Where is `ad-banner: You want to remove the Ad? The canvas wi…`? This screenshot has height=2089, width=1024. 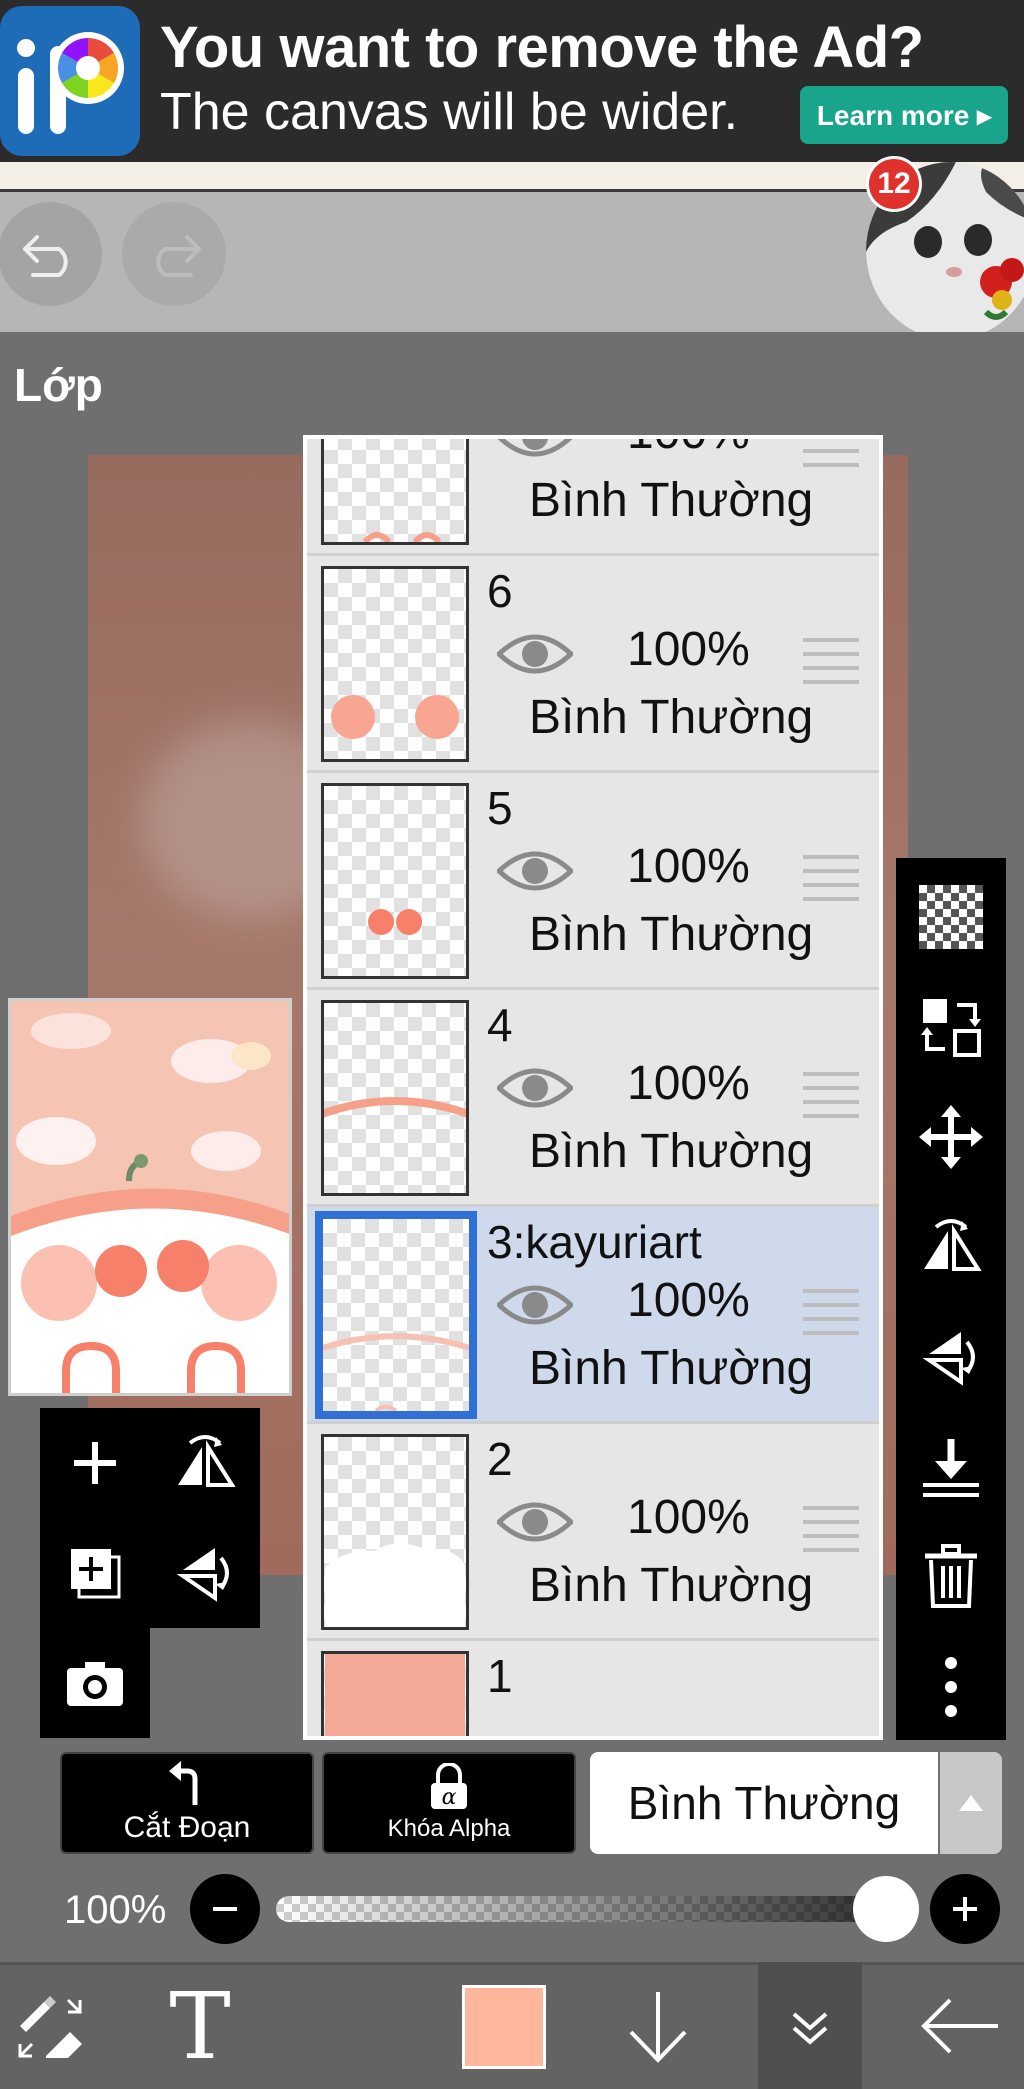 ad-banner: You want to remove the Ad? The canvas wi… is located at coordinates (512, 81).